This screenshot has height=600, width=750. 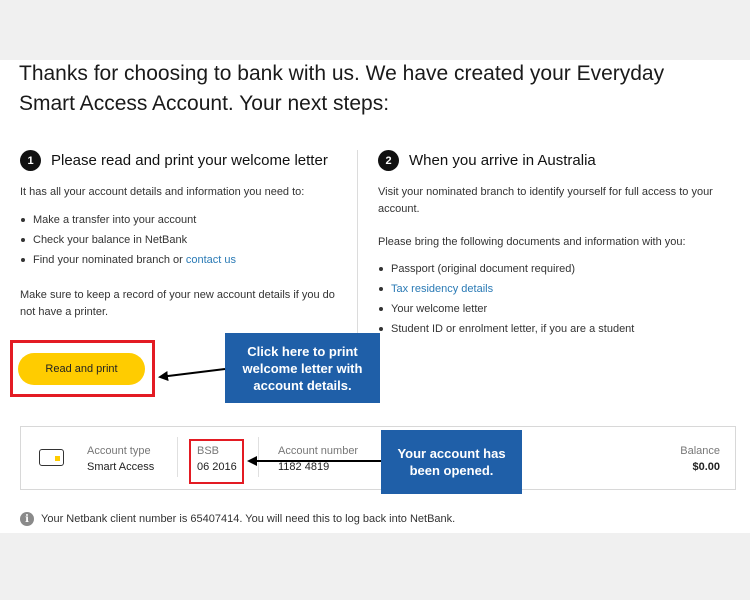 I want to click on account-number-value: 1182 4819, so click(x=304, y=467).